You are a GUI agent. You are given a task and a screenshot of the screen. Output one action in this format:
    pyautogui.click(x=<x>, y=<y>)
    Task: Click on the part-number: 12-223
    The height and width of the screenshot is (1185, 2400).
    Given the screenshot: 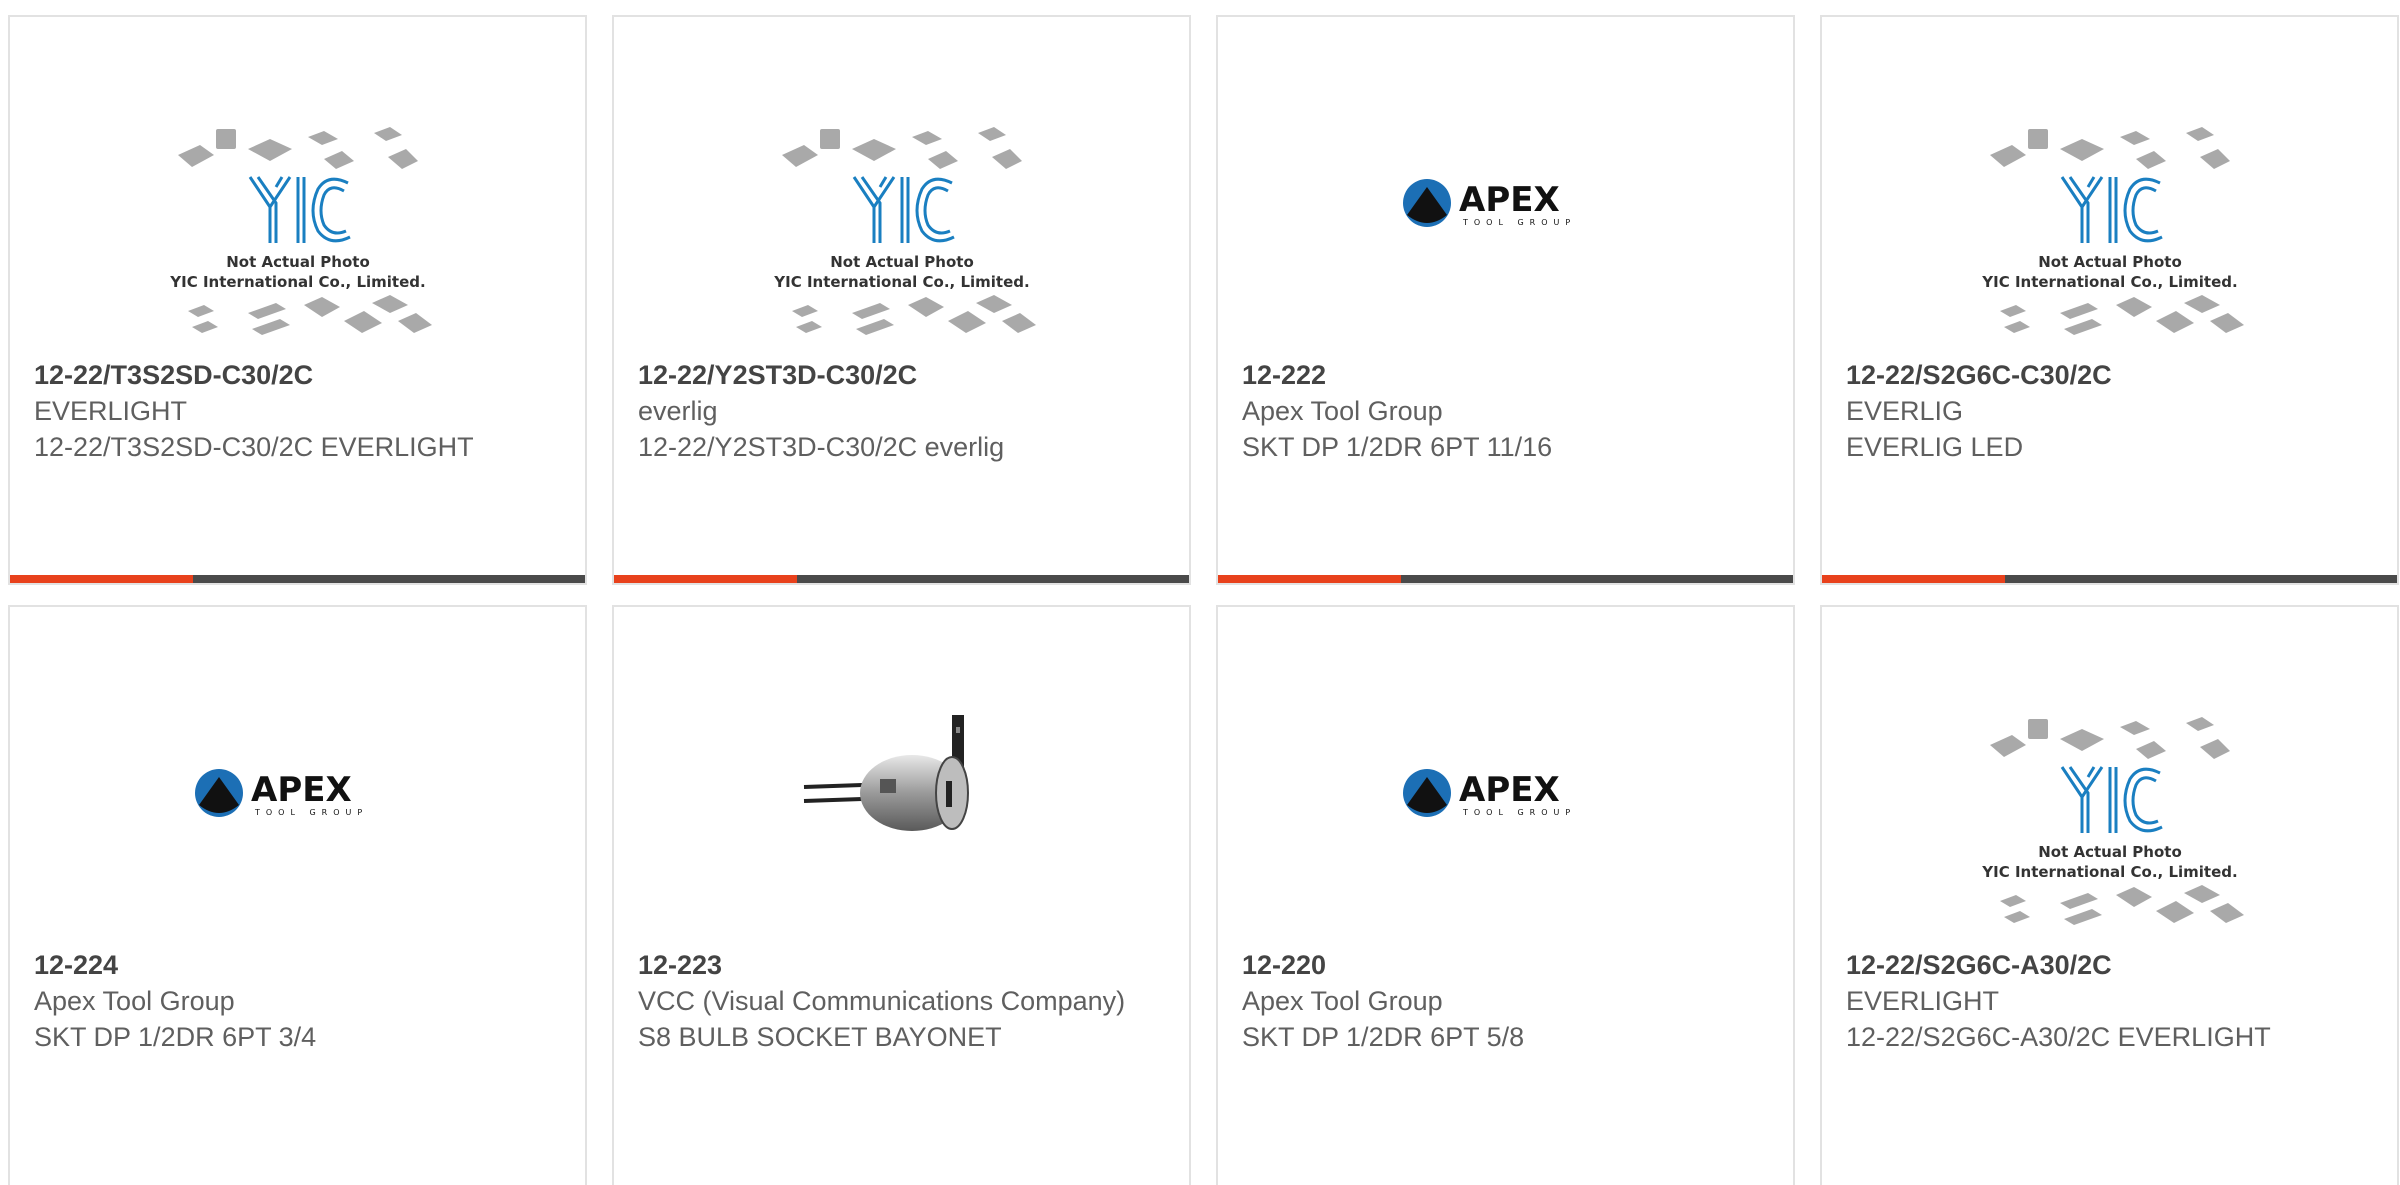 What is the action you would take?
    pyautogui.click(x=901, y=965)
    